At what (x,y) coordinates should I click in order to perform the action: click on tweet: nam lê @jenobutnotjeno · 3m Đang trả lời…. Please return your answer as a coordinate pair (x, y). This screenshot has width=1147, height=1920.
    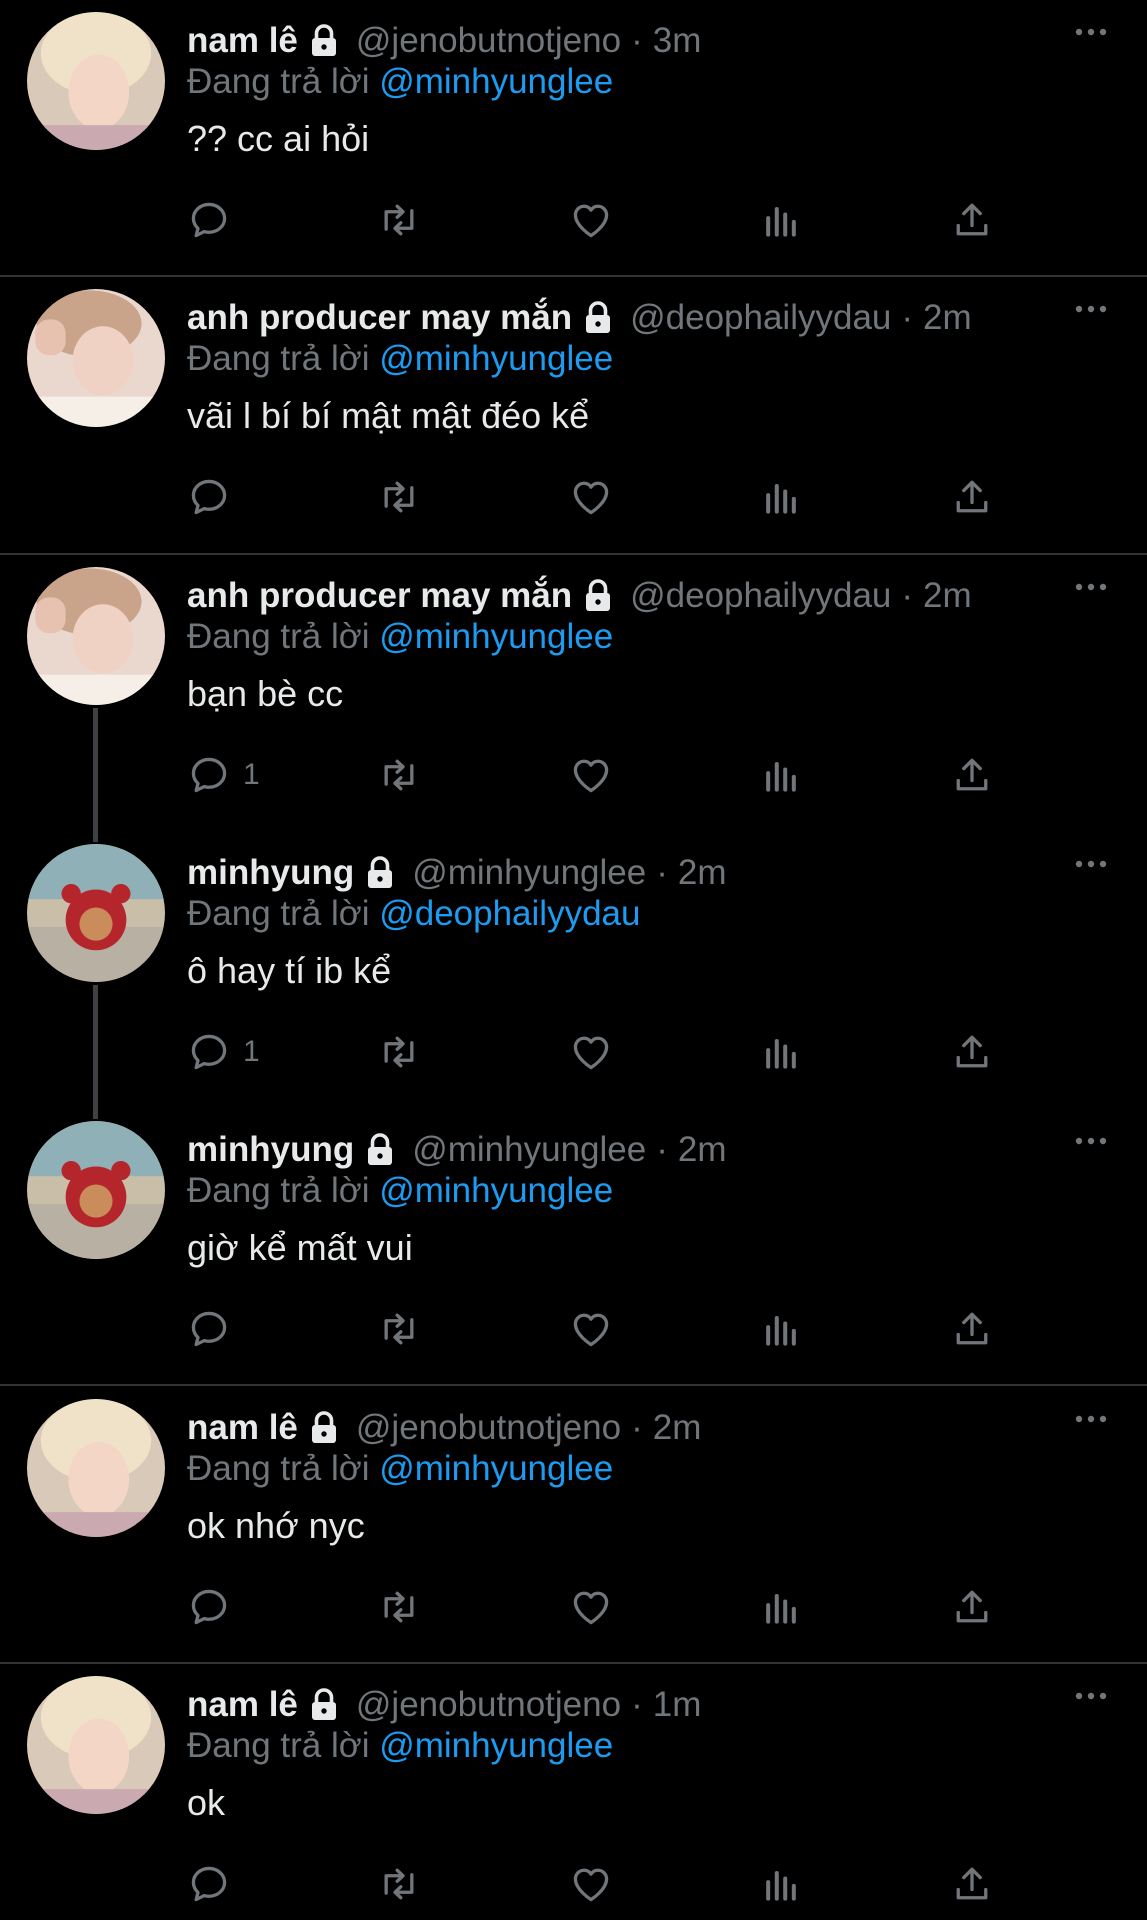
    Looking at the image, I should click on (573, 139).